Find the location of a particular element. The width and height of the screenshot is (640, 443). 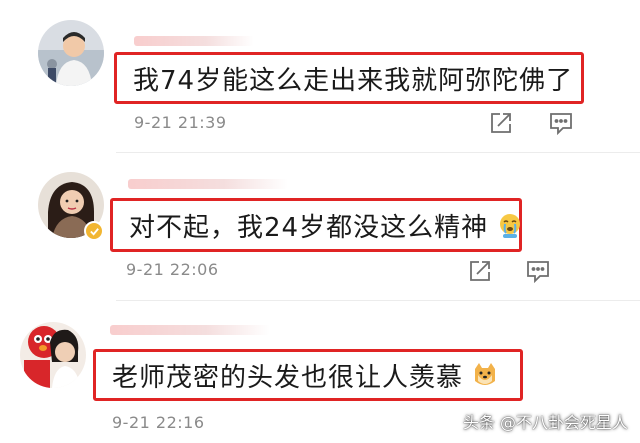

comment-time: 9-21 22:16 is located at coordinates (158, 422).